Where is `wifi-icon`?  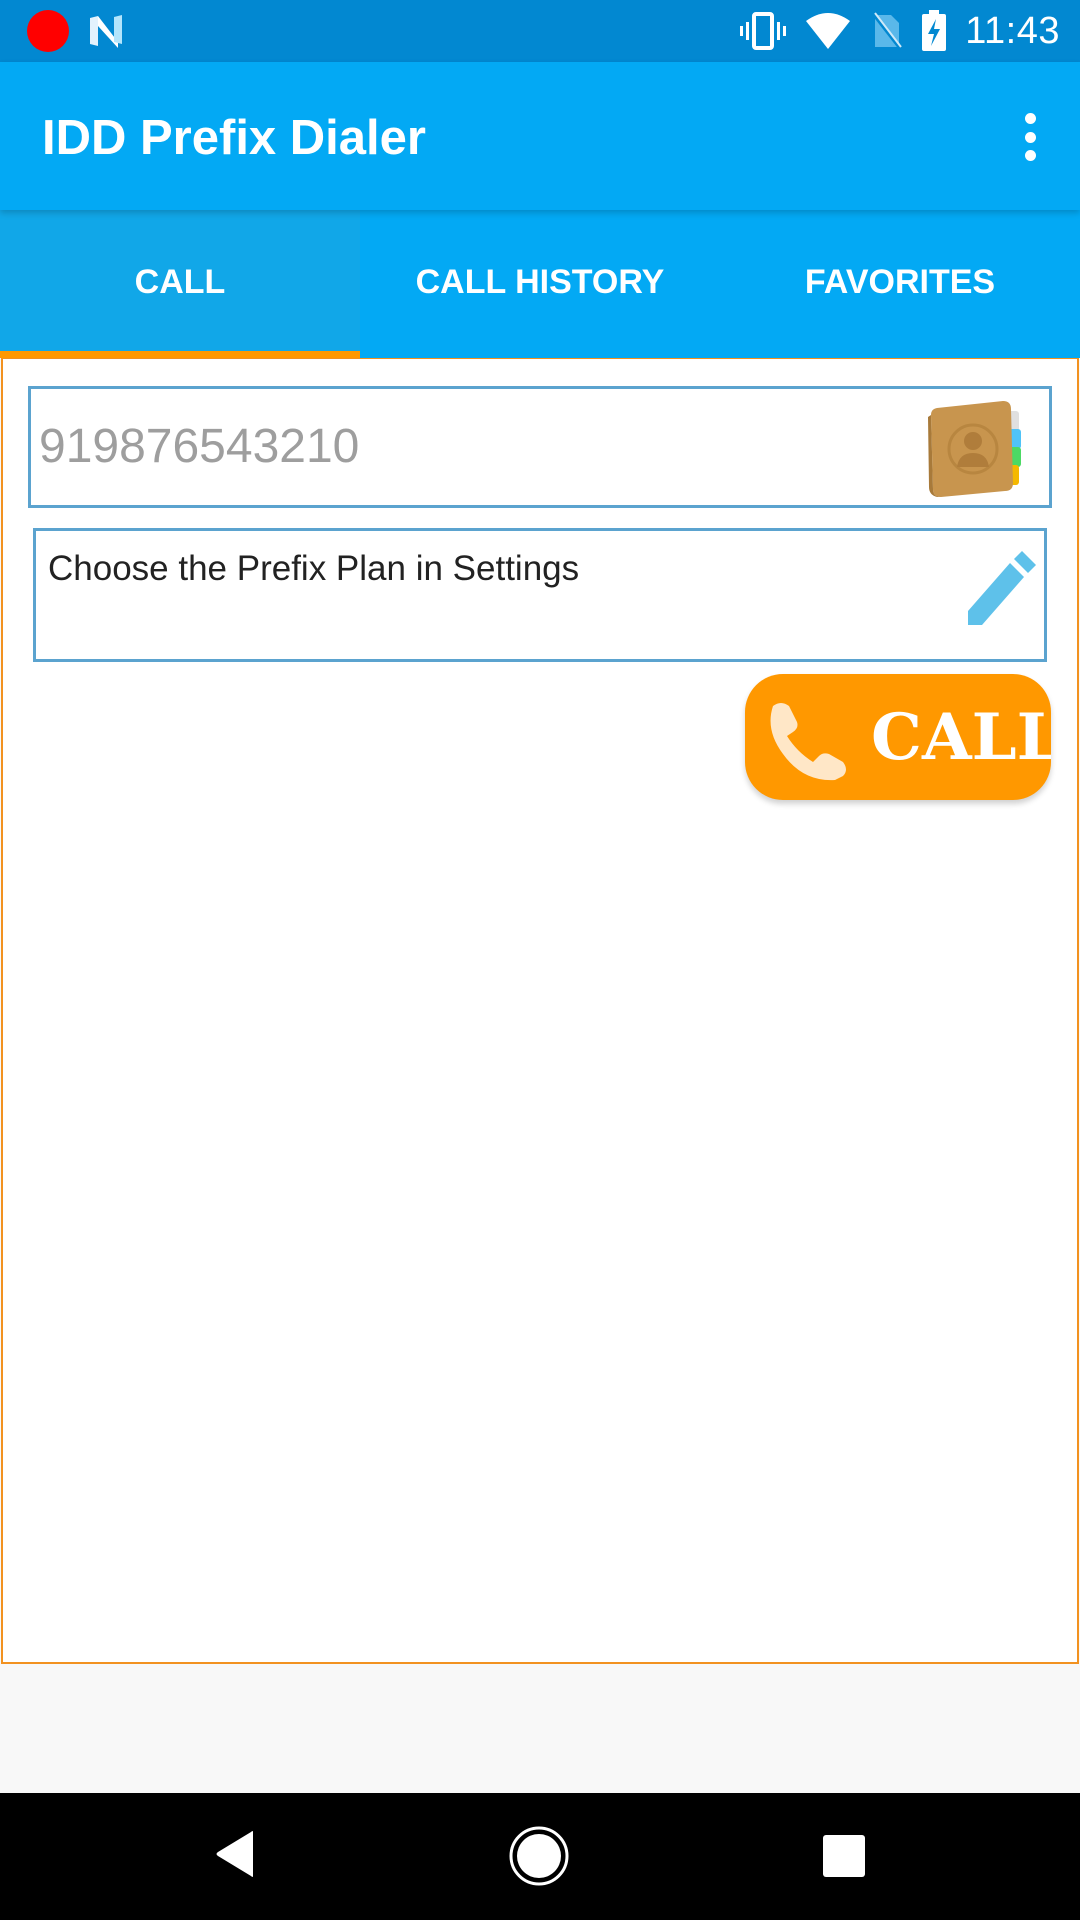
wifi-icon is located at coordinates (828, 31).